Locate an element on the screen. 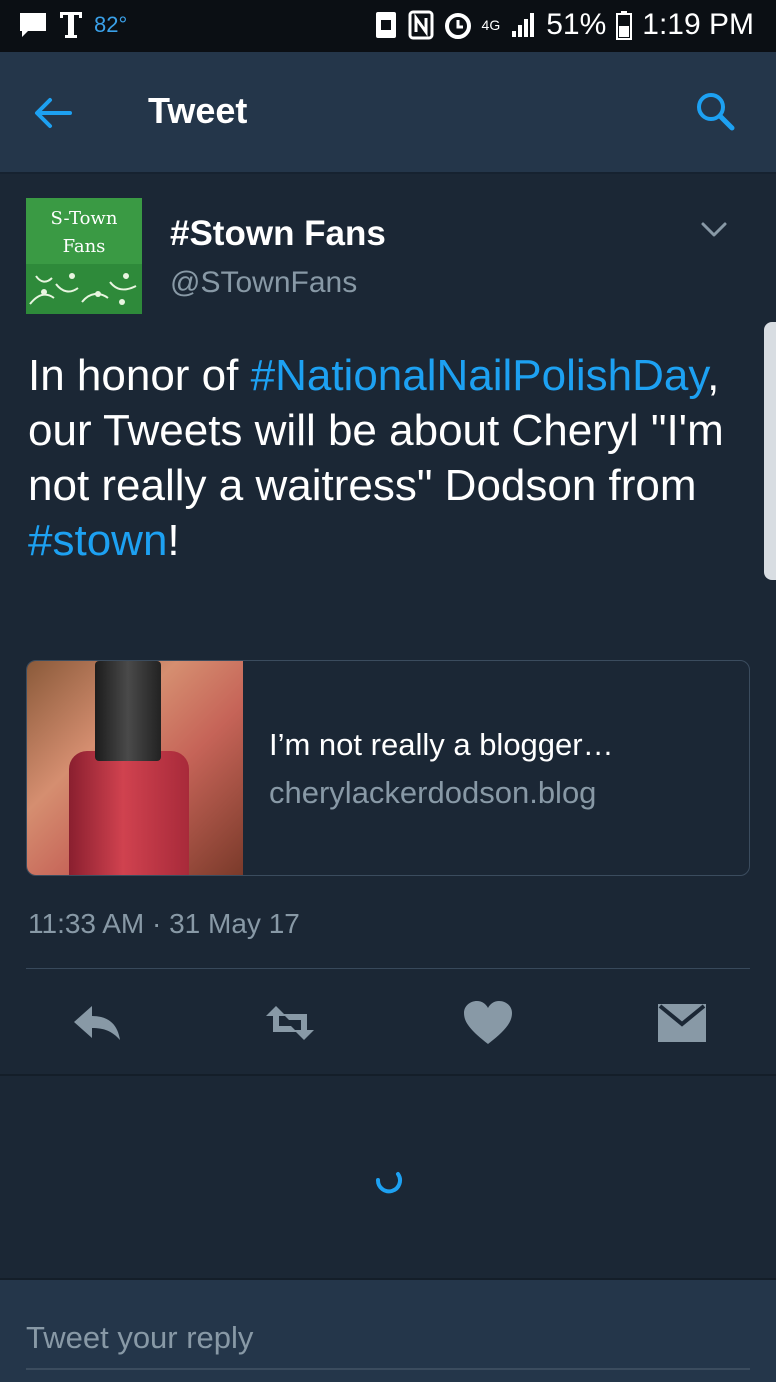  clock: 1:19 PM is located at coordinates (698, 24).